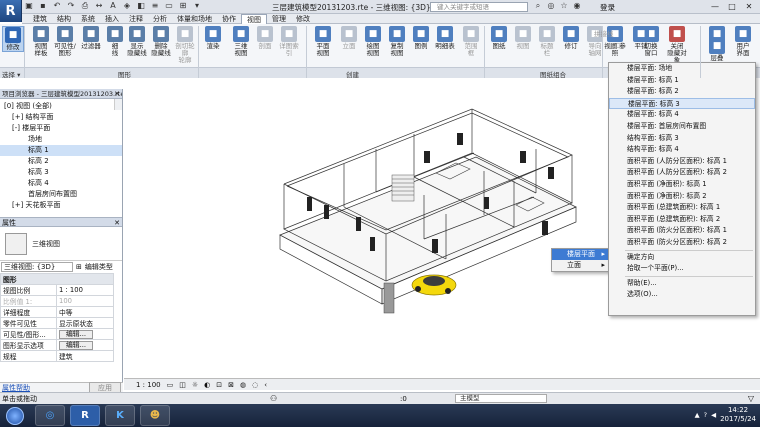 The image size is (760, 427). Describe the element at coordinates (61, 205) in the screenshot. I see `tree-item: [+] 天花板平面` at that location.